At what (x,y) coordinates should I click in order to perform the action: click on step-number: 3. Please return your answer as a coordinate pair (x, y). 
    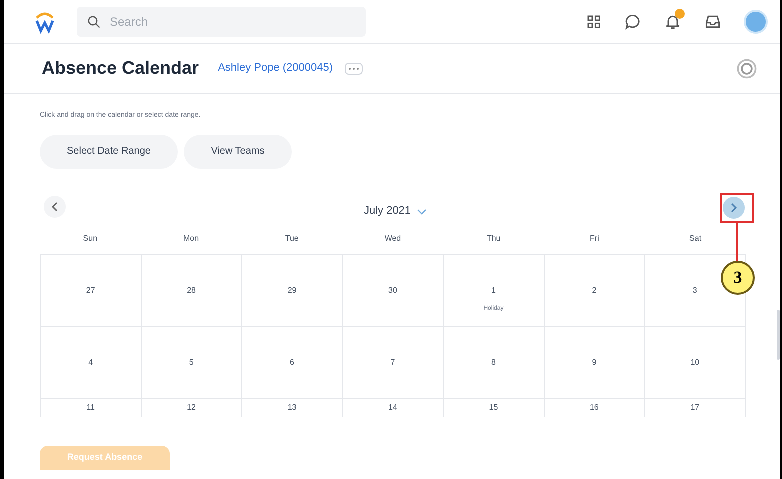
    Looking at the image, I should click on (738, 278).